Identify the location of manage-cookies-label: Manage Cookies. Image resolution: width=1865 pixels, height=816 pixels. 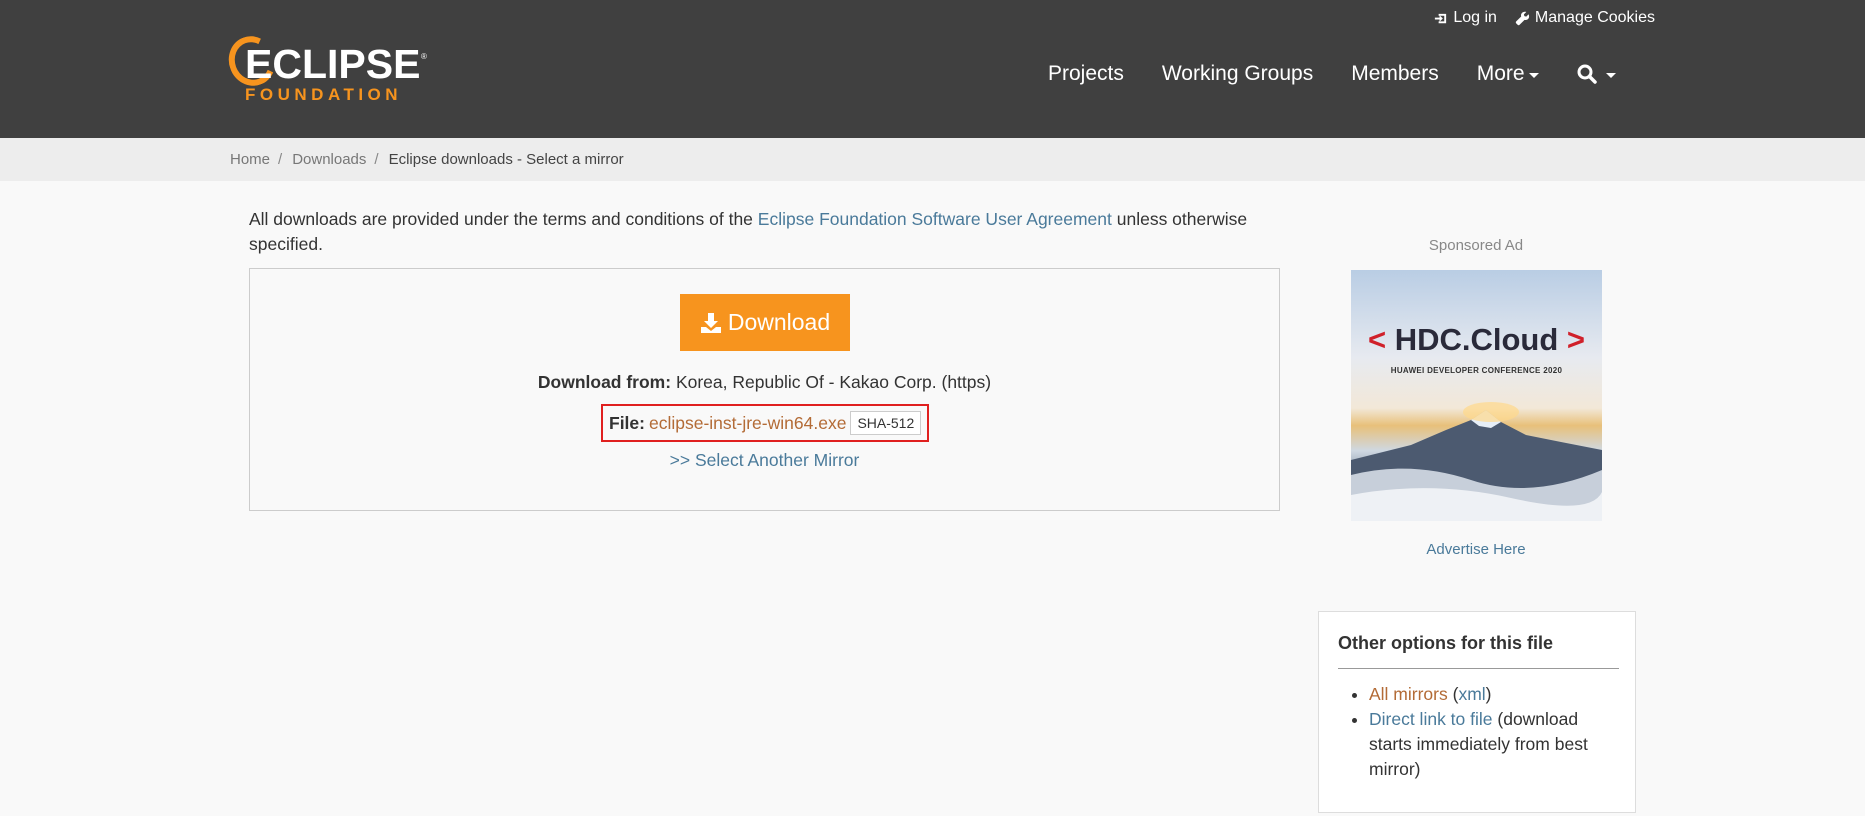
(1594, 17).